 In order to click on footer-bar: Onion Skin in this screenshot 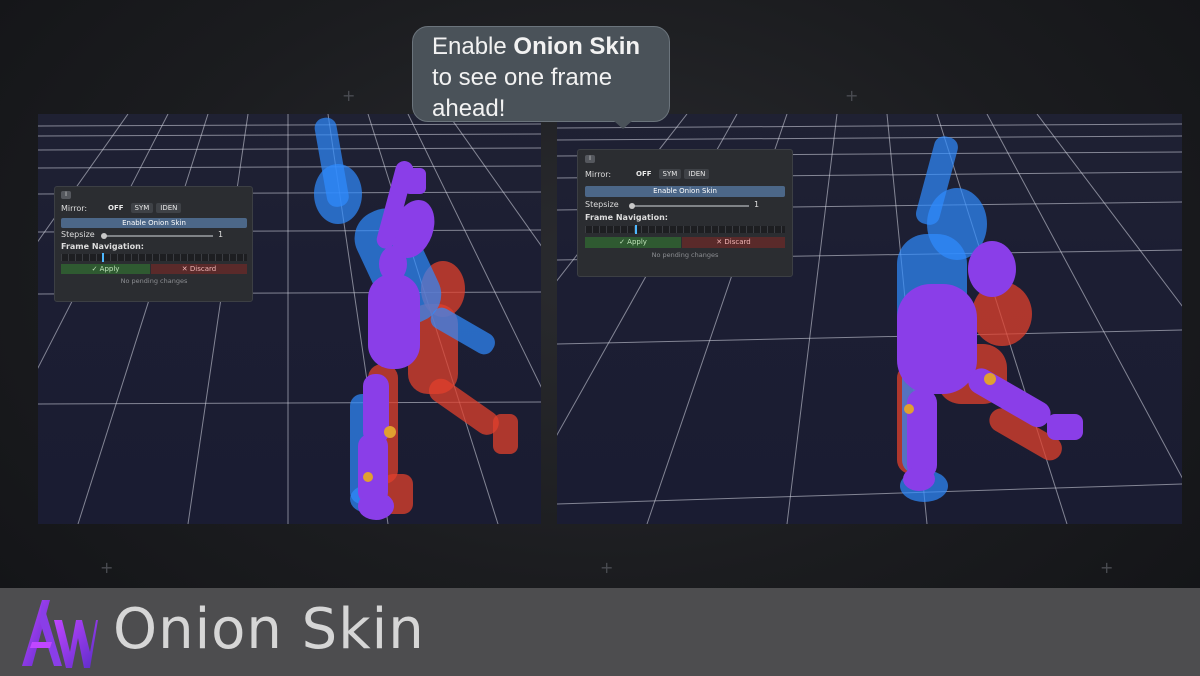, I will do `click(600, 632)`.